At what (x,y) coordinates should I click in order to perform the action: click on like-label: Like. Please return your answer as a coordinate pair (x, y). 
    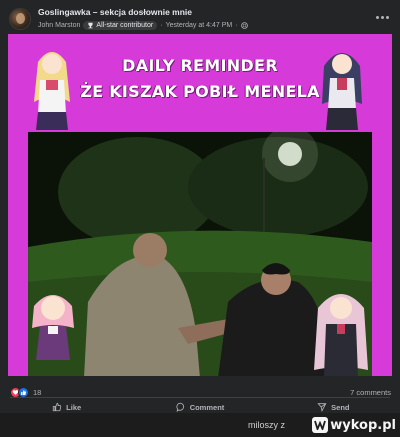
    Looking at the image, I should click on (74, 407).